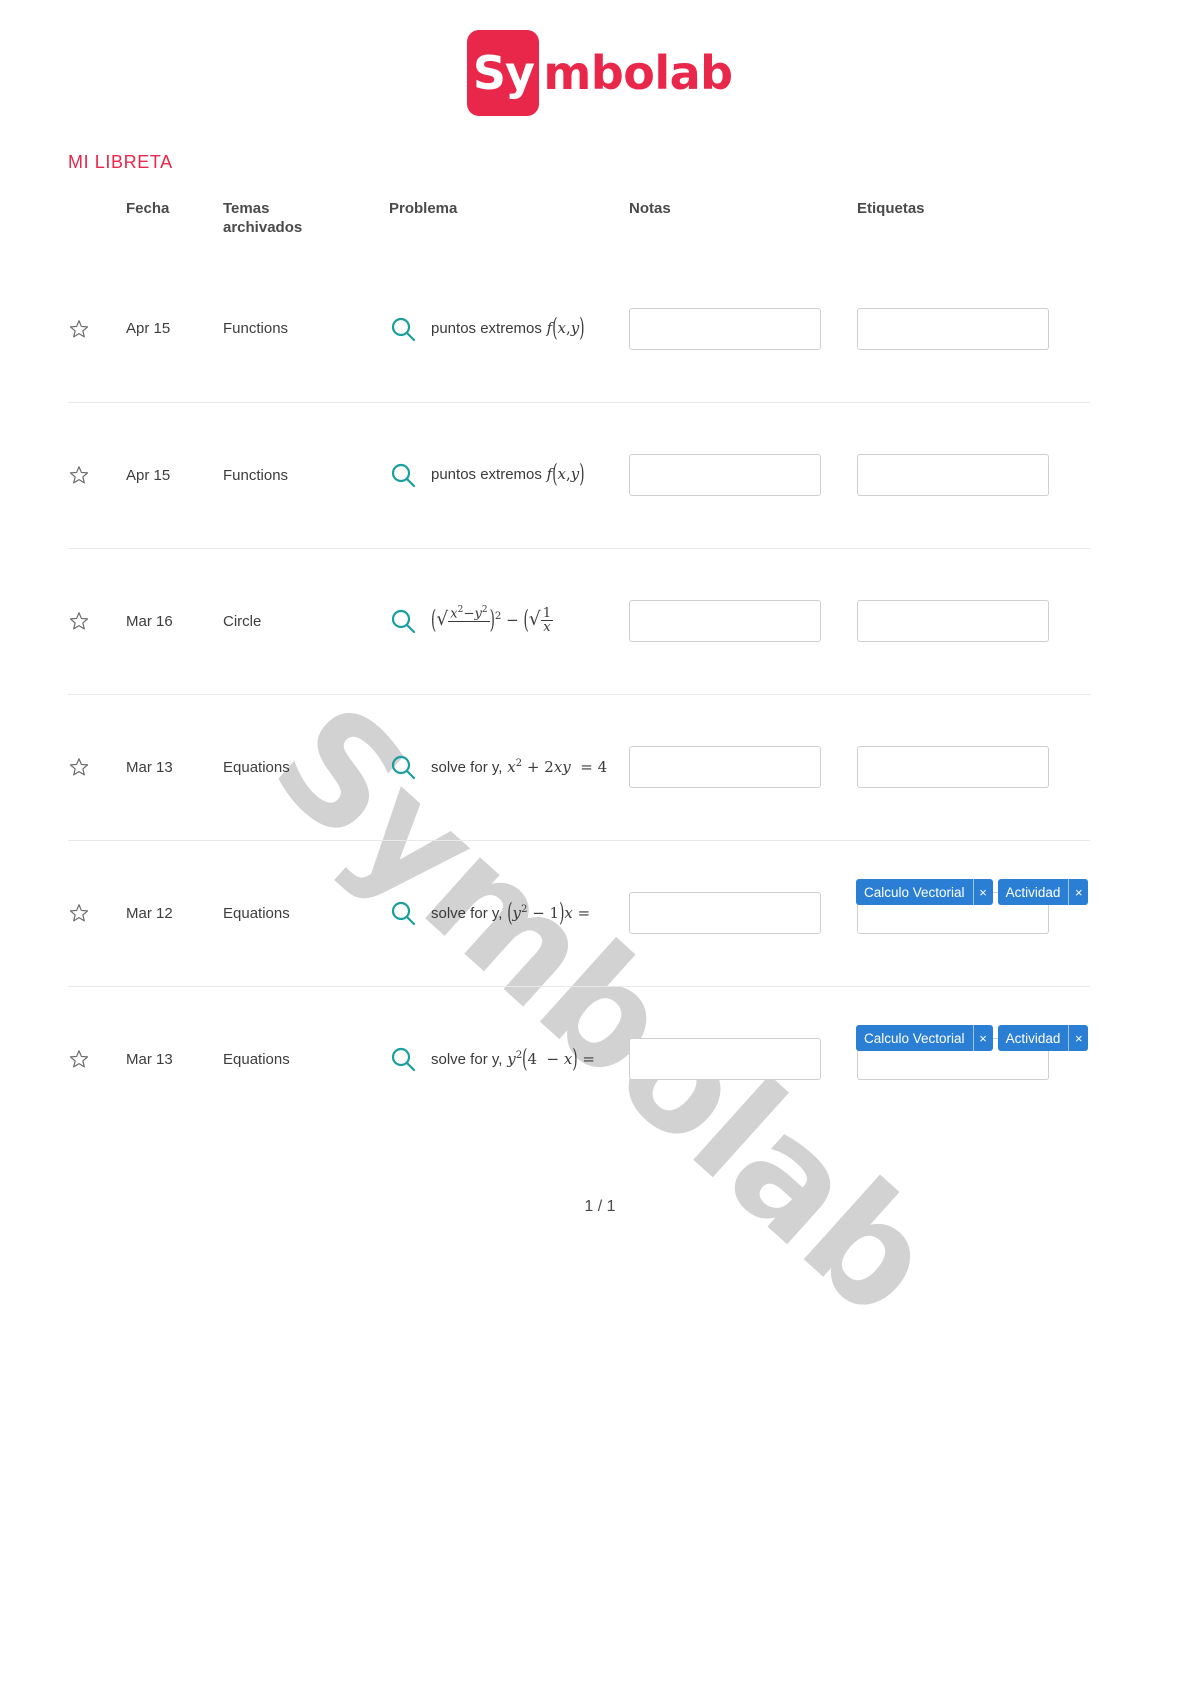  Describe the element at coordinates (306, 219) in the screenshot. I see `header-topic: Temas archivados` at that location.